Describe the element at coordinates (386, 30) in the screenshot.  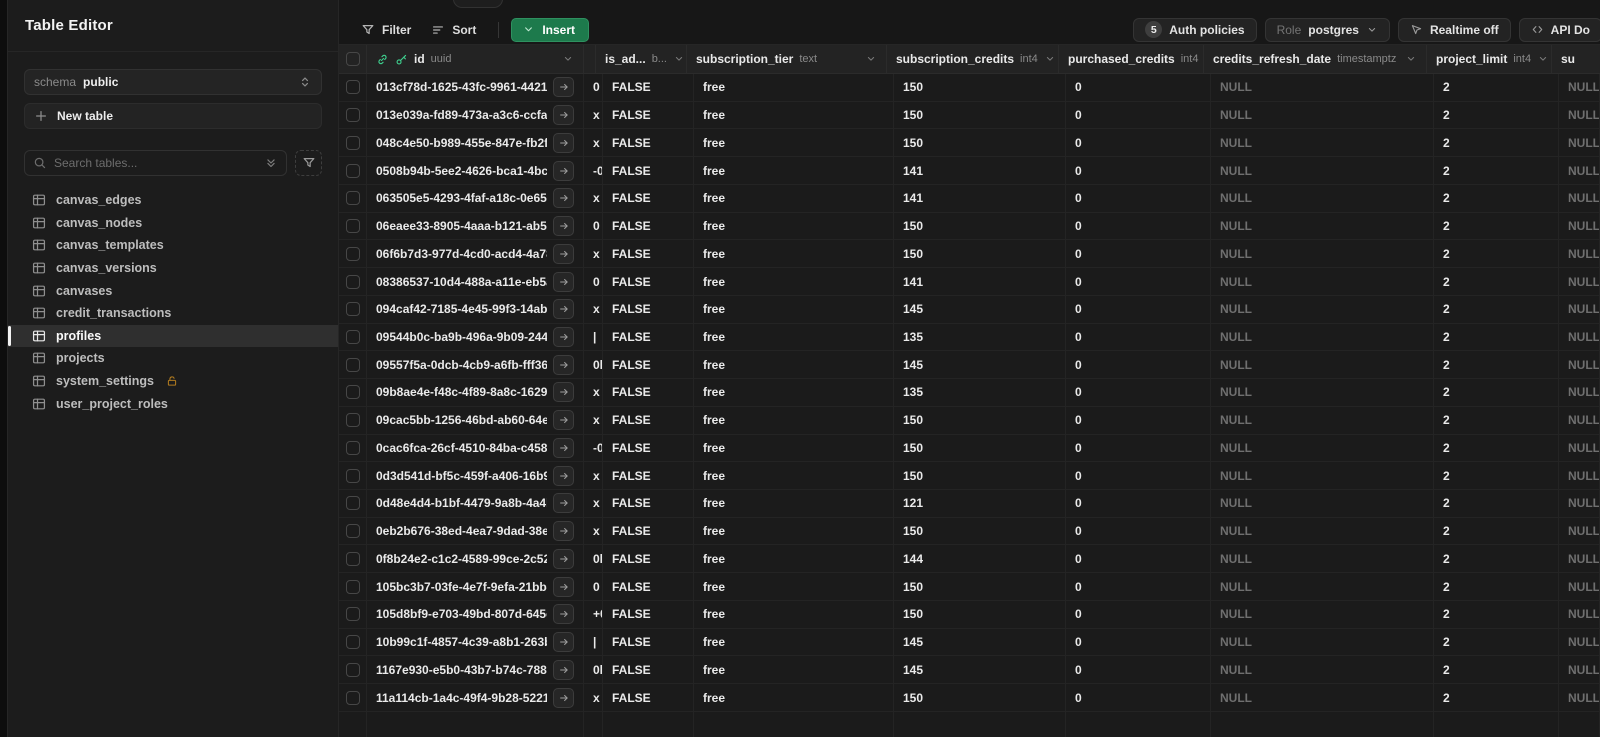
I see `filter-button: Filter` at that location.